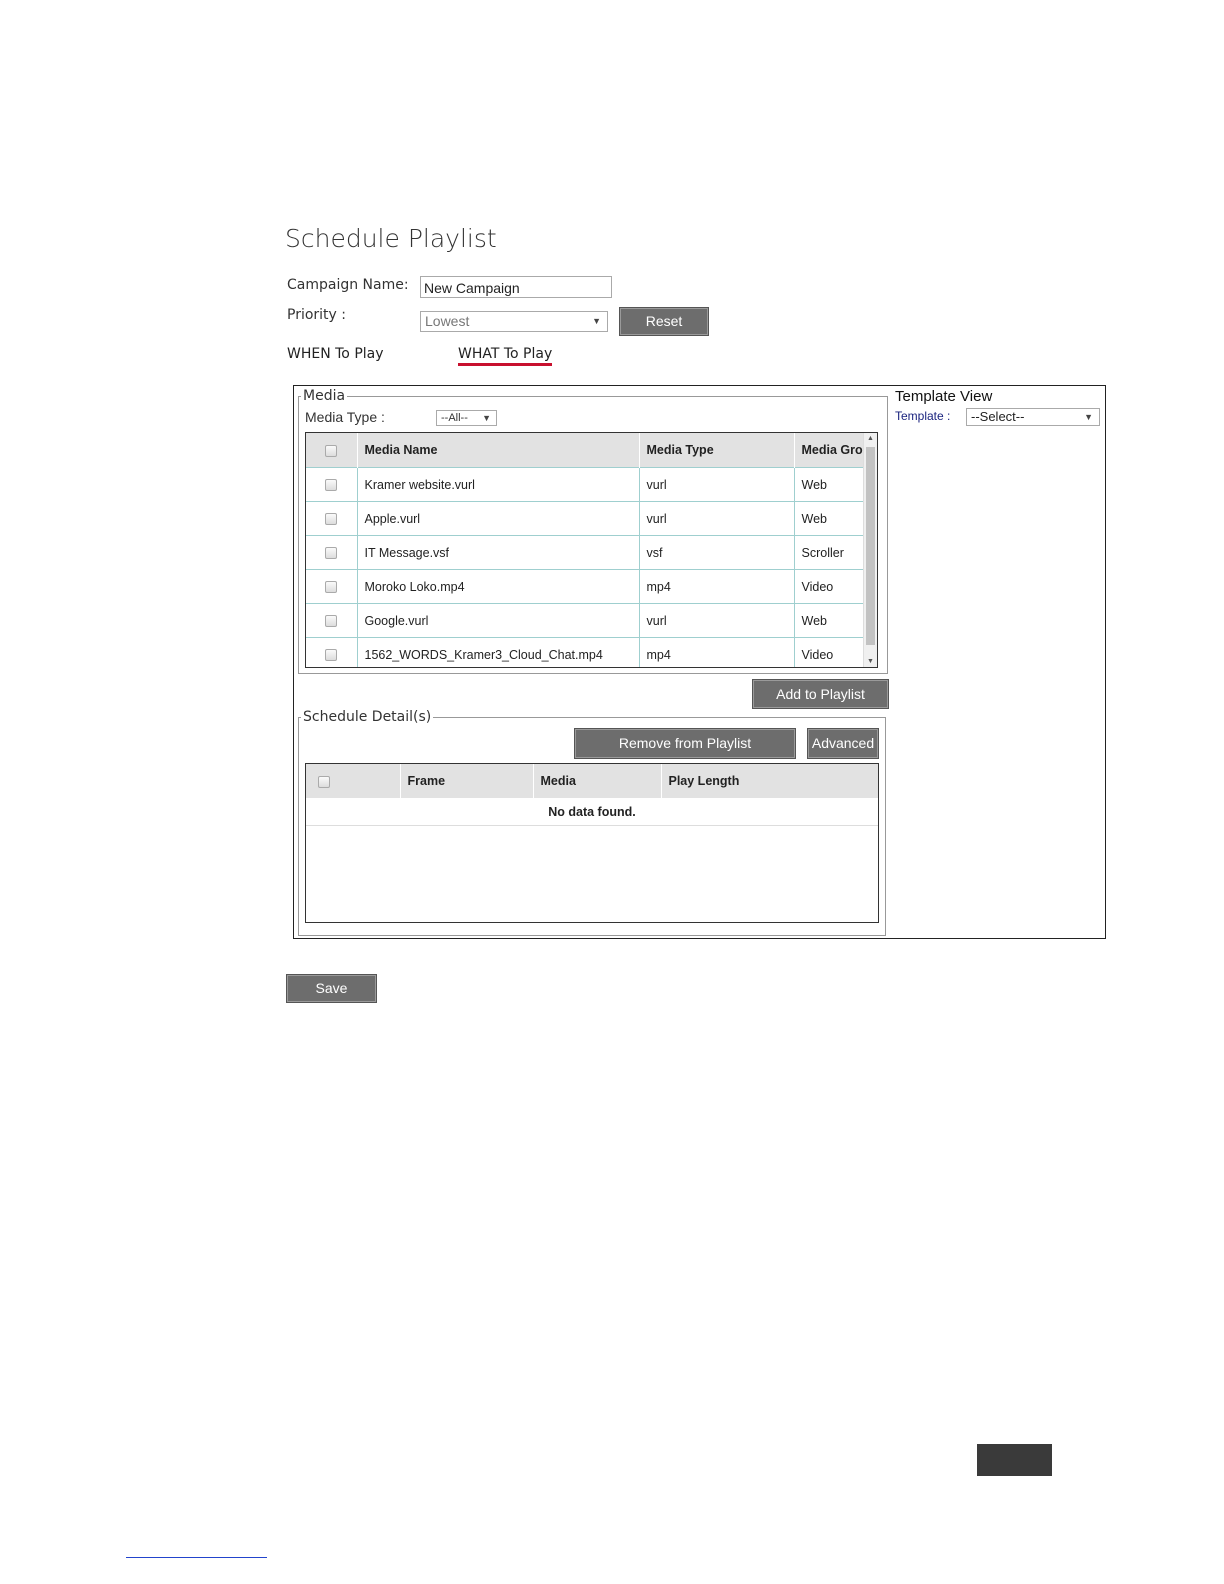  Describe the element at coordinates (516, 287) in the screenshot. I see `campaign-name-input: New Campaign` at that location.